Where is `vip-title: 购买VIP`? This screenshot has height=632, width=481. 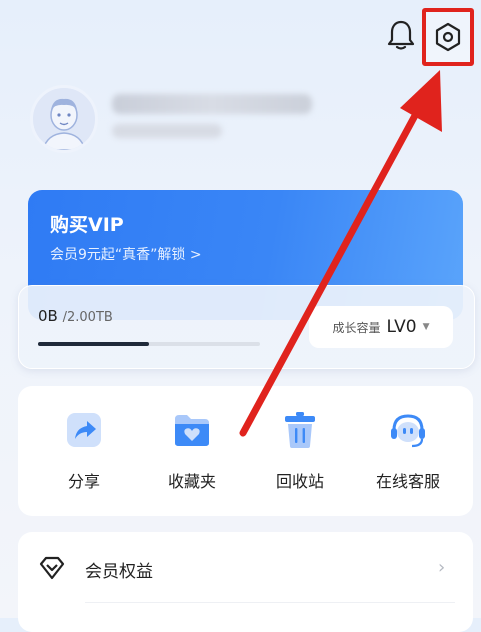
vip-title: 购买VIP is located at coordinates (87, 225).